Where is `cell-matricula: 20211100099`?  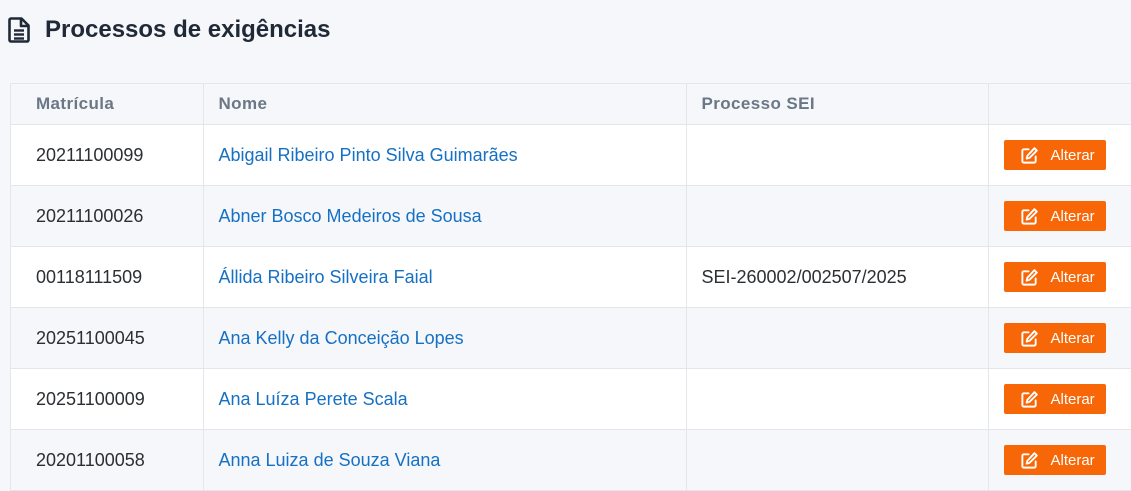
cell-matricula: 20211100099 is located at coordinates (107, 155).